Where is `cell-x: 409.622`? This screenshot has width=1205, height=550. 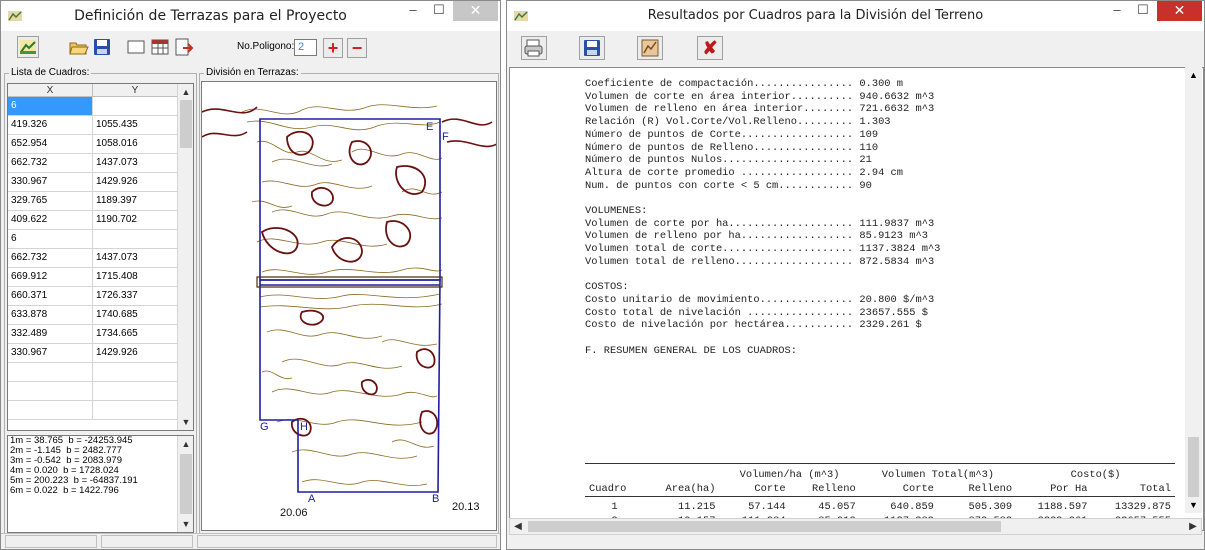
cell-x: 409.622 is located at coordinates (50, 220).